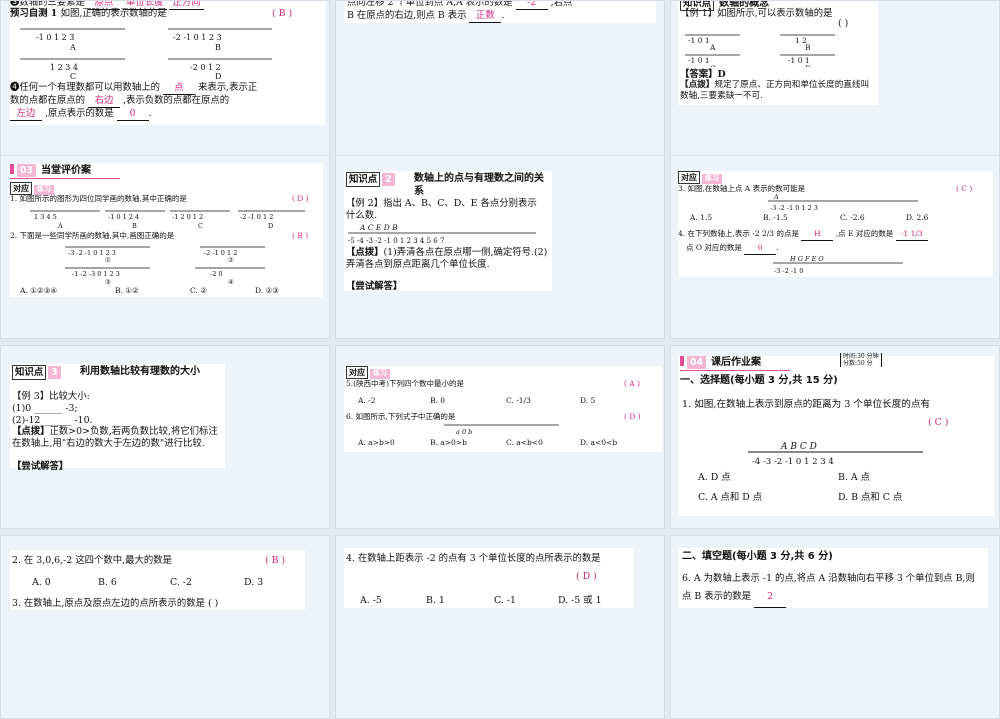 This screenshot has height=719, width=1000. What do you see at coordinates (756, 13) in the screenshot?
I see `example-1-text: 【例 1】如图所示,可以表示数轴的是` at bounding box center [756, 13].